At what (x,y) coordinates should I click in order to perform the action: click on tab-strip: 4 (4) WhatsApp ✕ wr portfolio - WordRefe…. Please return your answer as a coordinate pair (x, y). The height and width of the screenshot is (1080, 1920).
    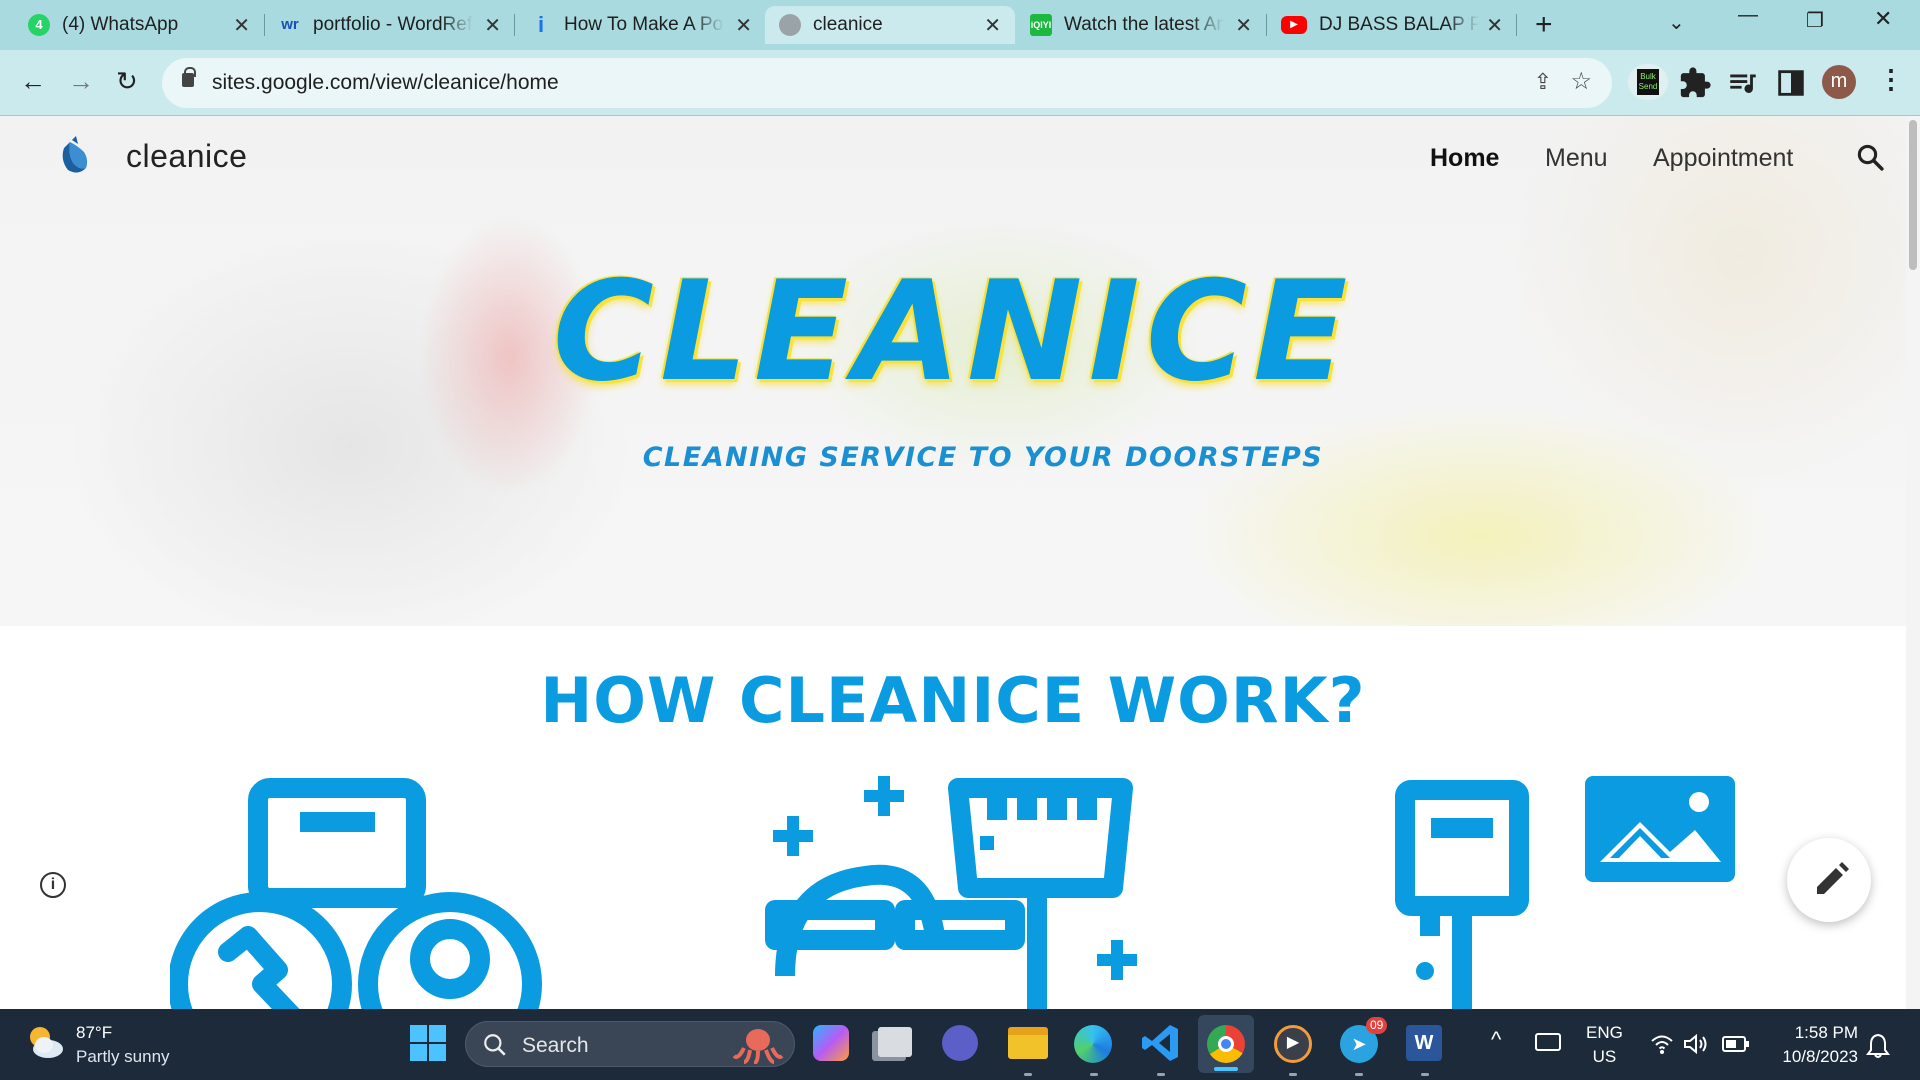
    Looking at the image, I should click on (960, 25).